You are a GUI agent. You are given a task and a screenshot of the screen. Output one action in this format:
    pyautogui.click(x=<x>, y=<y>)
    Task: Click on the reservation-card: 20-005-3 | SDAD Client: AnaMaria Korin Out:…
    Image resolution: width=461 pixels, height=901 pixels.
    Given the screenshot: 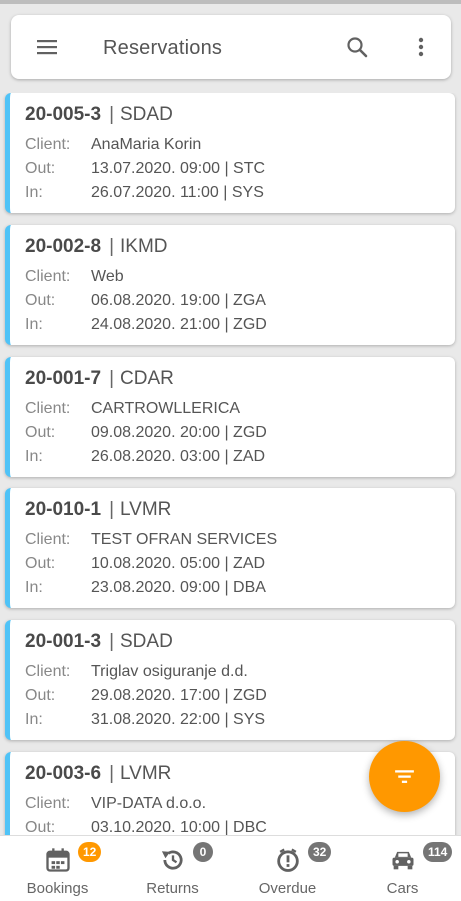 What is the action you would take?
    pyautogui.click(x=230, y=153)
    